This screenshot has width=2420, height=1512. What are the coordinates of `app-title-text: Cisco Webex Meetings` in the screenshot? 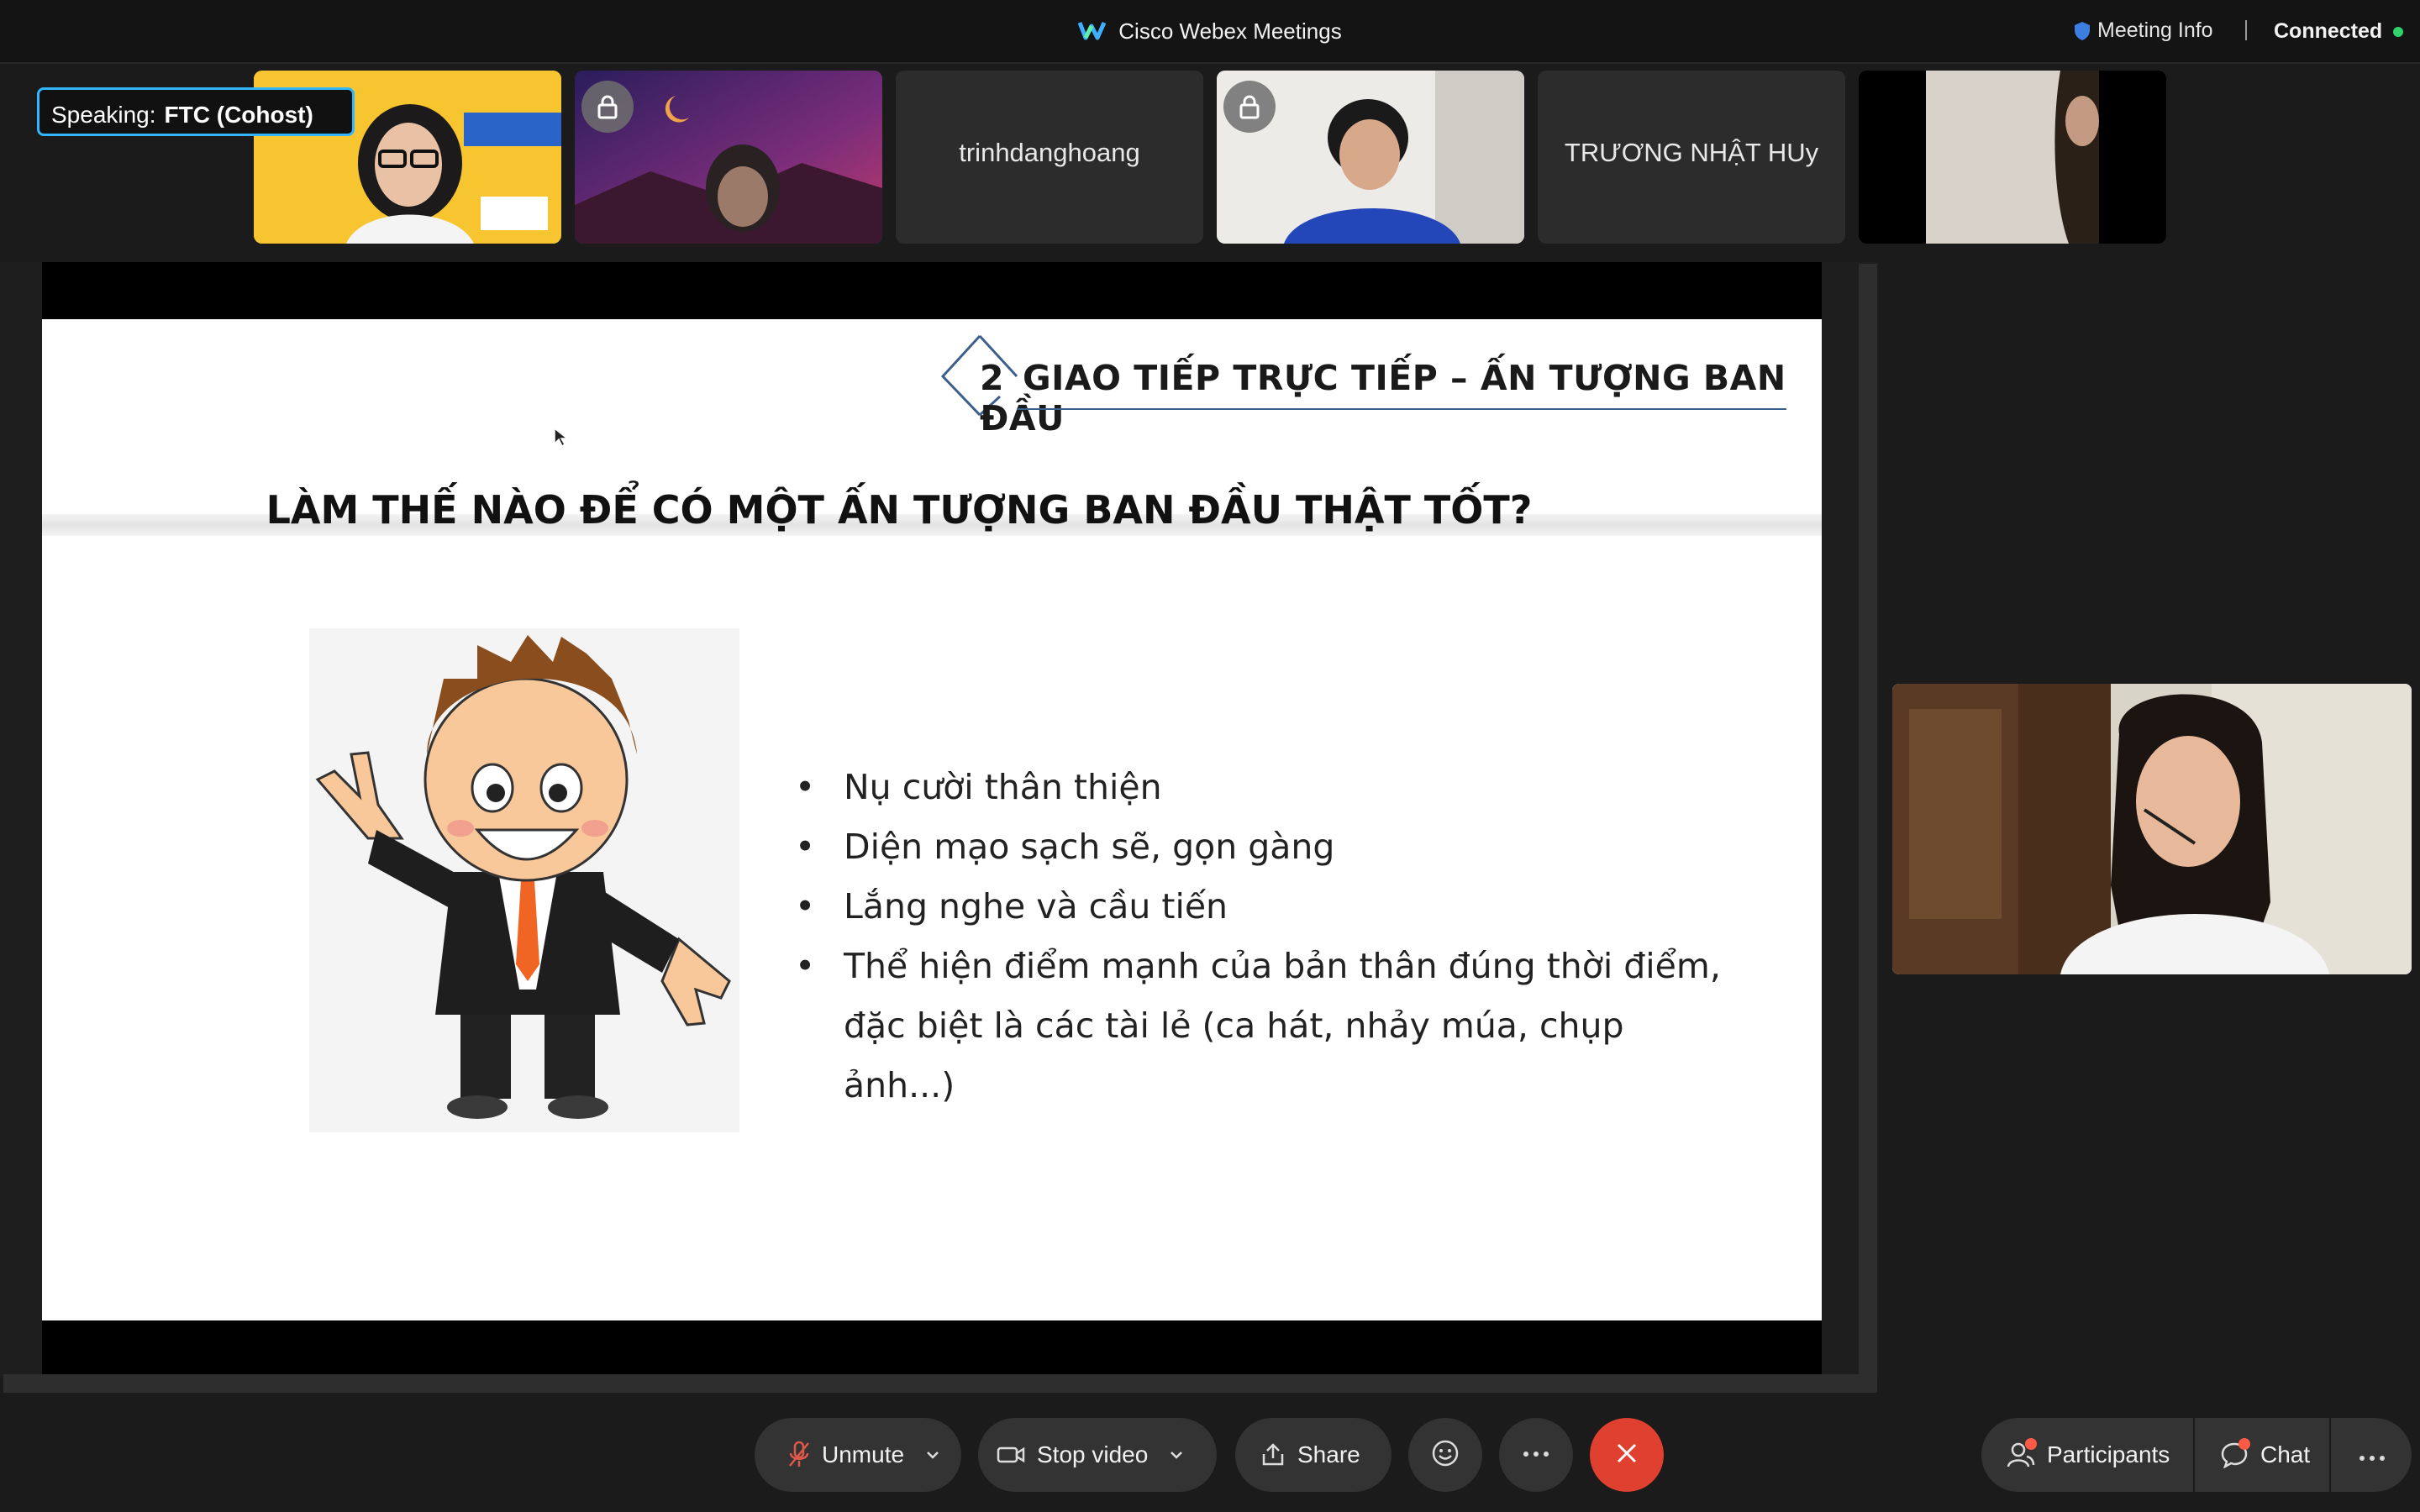 It's located at (1230, 31).